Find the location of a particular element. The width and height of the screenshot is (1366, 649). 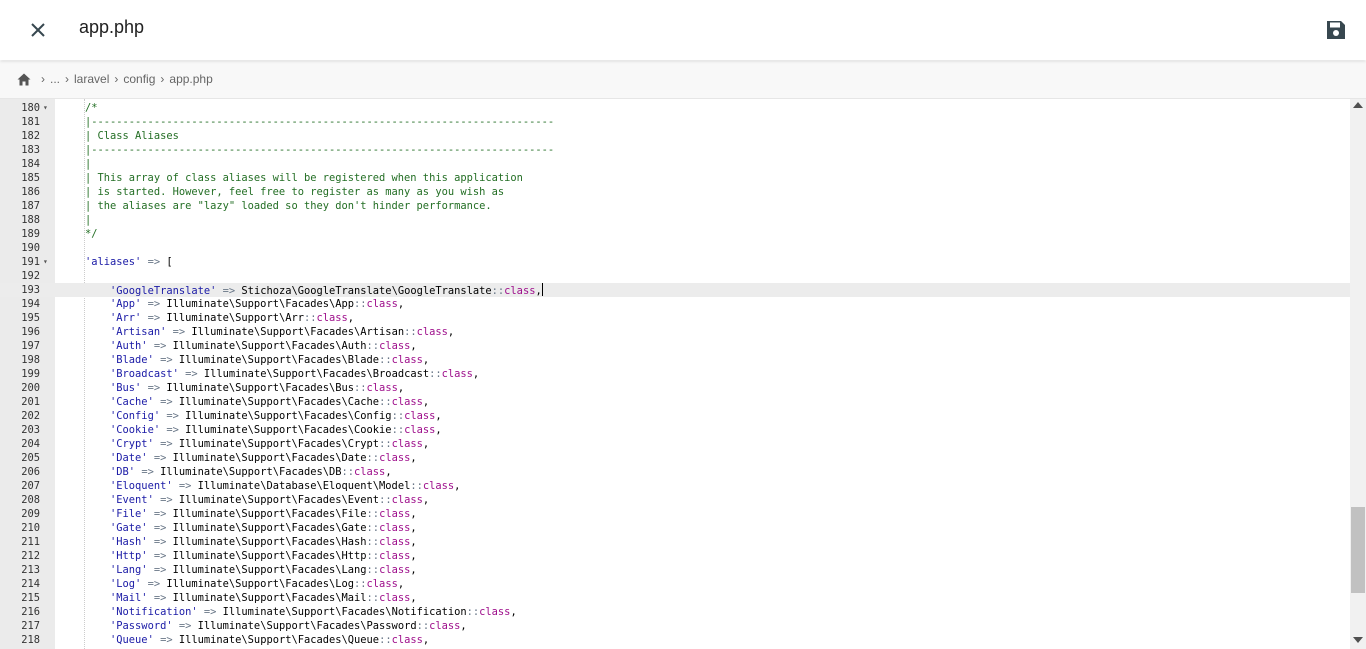

line-number: 198 is located at coordinates (30, 360).